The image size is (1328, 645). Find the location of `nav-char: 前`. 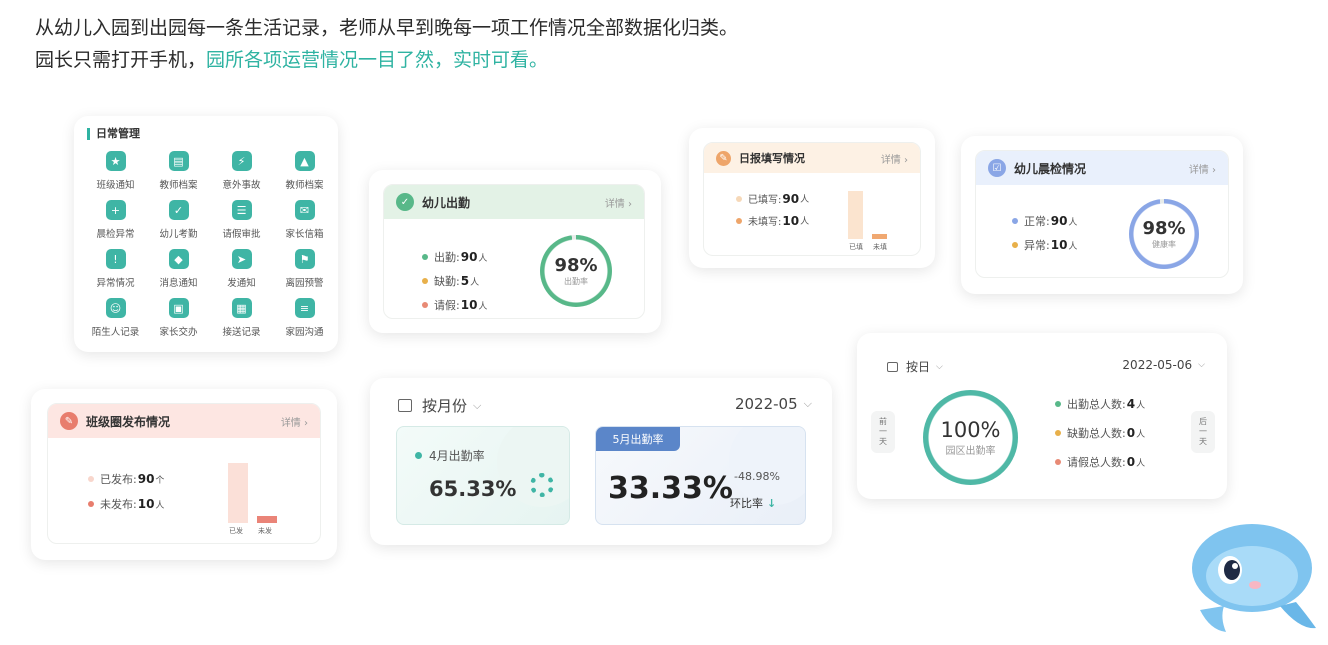

nav-char: 前 is located at coordinates (883, 421).